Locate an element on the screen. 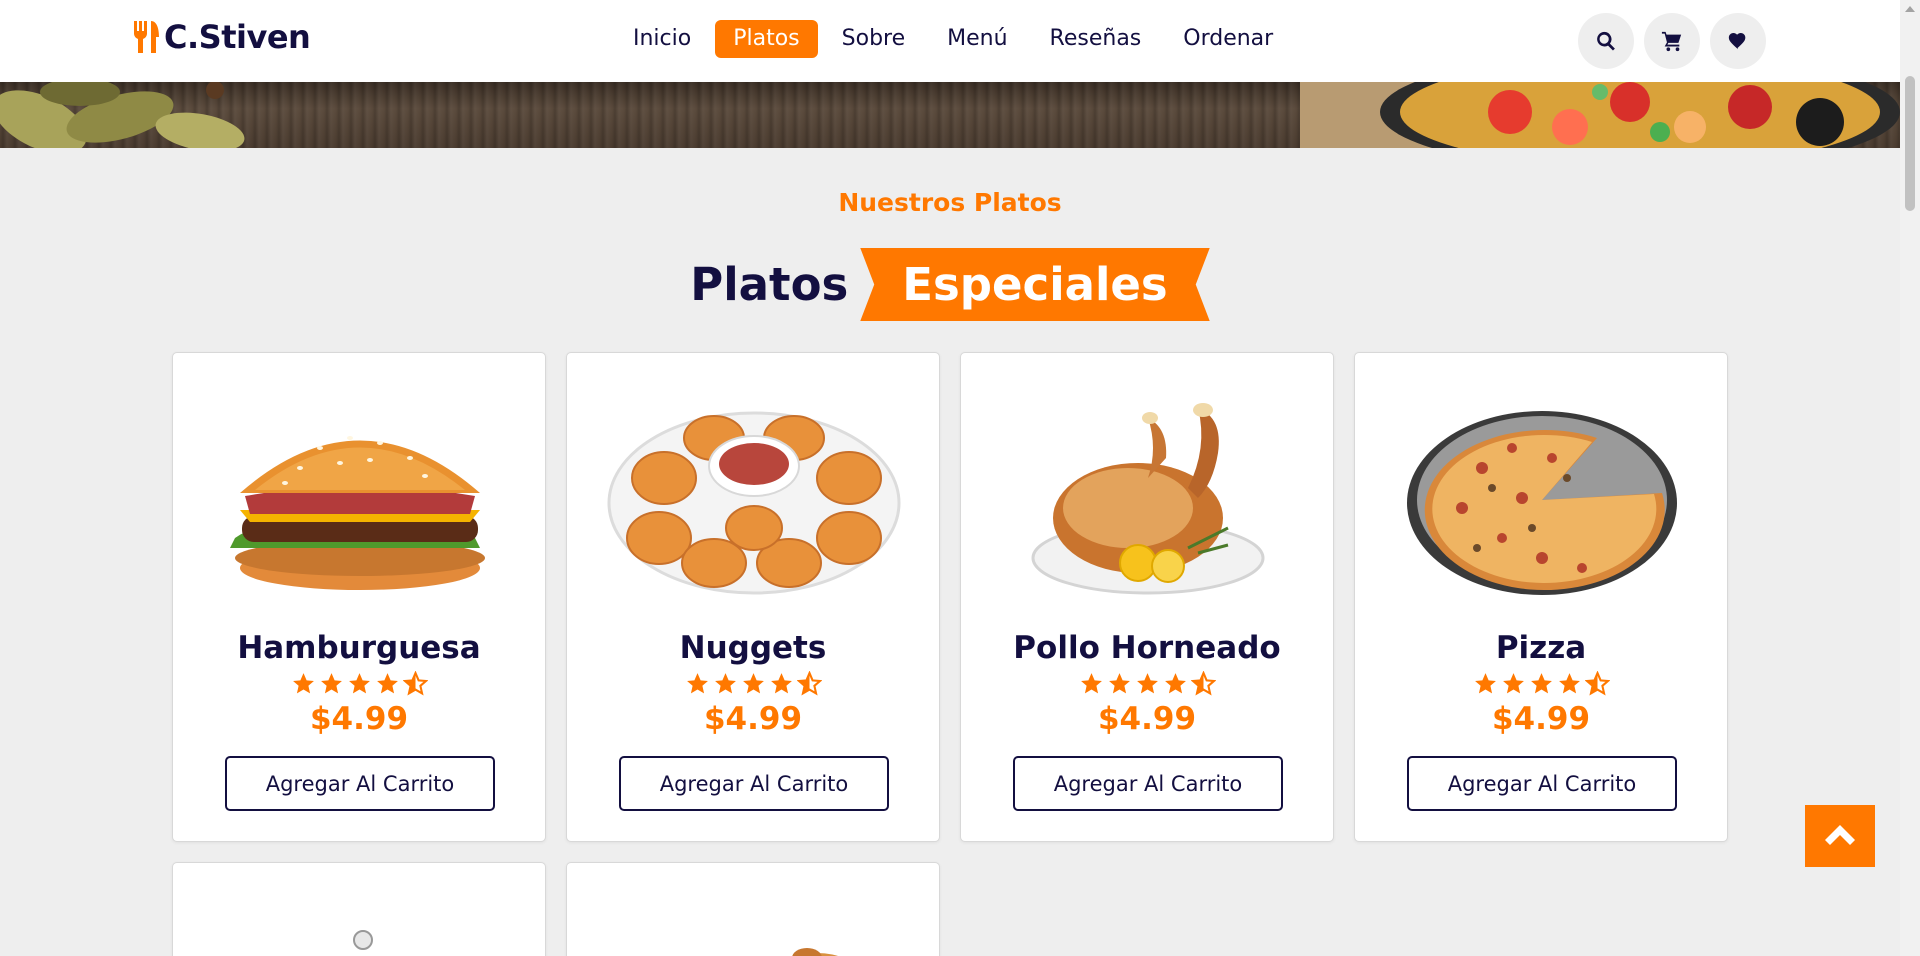 The image size is (1920, 956). search-icon is located at coordinates (1606, 41).